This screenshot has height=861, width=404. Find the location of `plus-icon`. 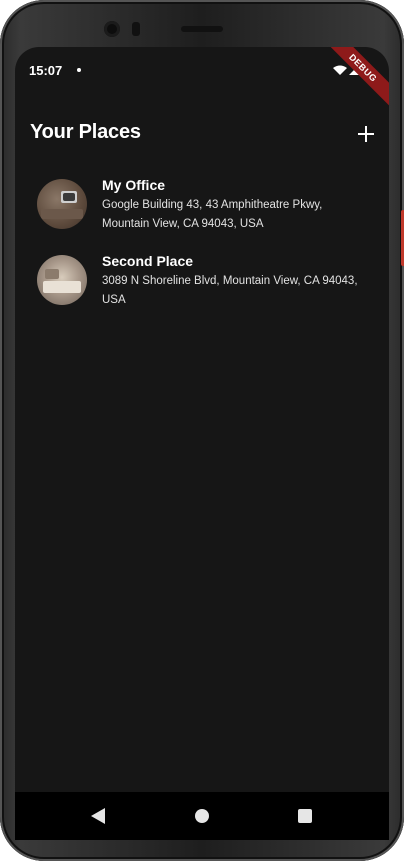

plus-icon is located at coordinates (366, 134).